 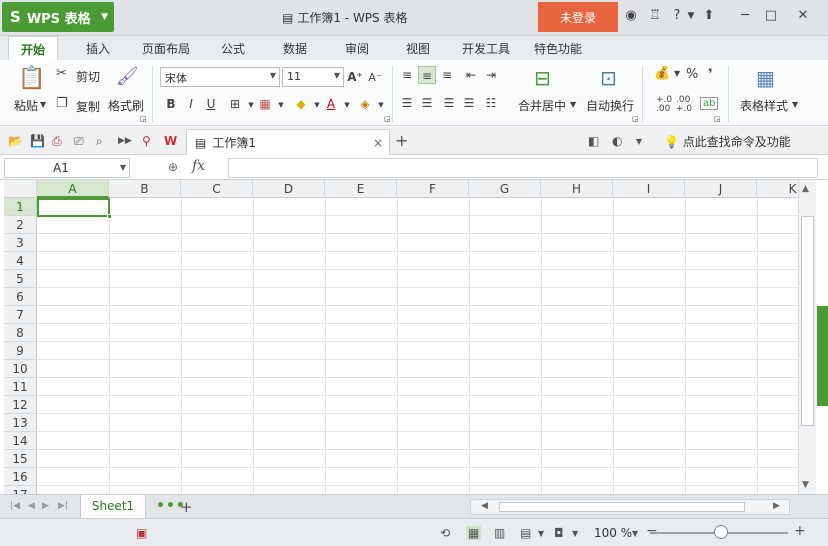 I want to click on scissors-icon: ✂, so click(x=61, y=73).